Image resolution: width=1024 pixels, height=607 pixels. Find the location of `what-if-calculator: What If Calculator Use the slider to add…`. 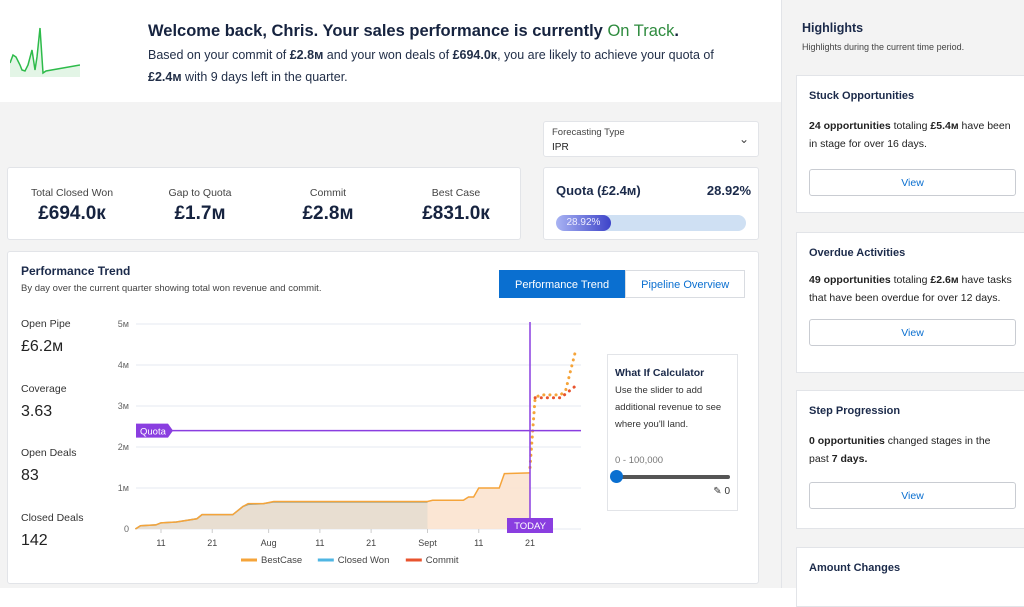

what-if-calculator: What If Calculator Use the slider to add… is located at coordinates (672, 432).